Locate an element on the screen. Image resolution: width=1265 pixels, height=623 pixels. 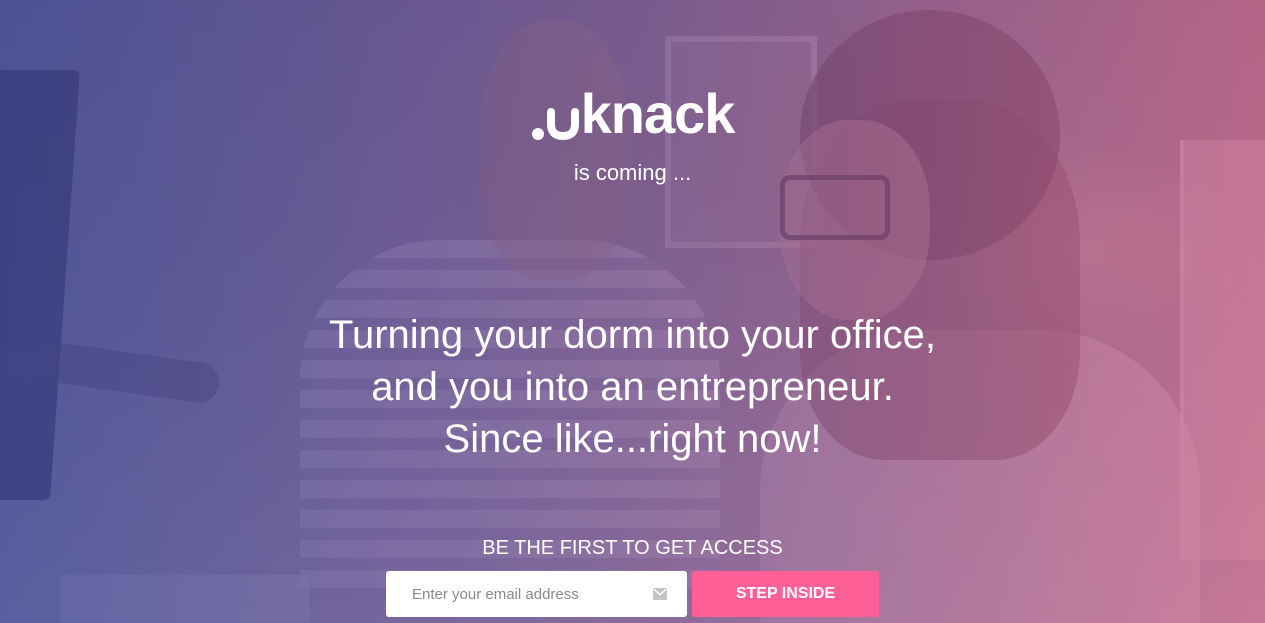
email-field-wrapper is located at coordinates (536, 594).